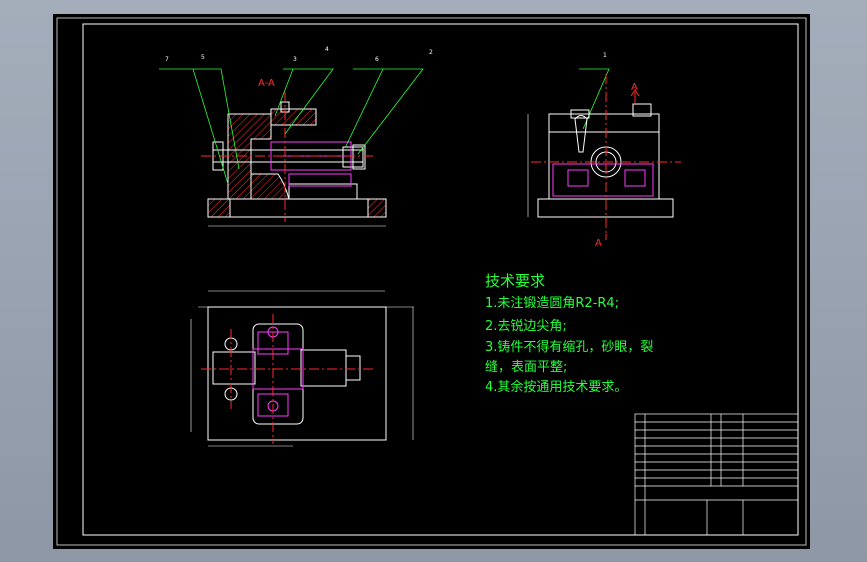 The height and width of the screenshot is (562, 867). What do you see at coordinates (716, 474) in the screenshot?
I see `title-block` at bounding box center [716, 474].